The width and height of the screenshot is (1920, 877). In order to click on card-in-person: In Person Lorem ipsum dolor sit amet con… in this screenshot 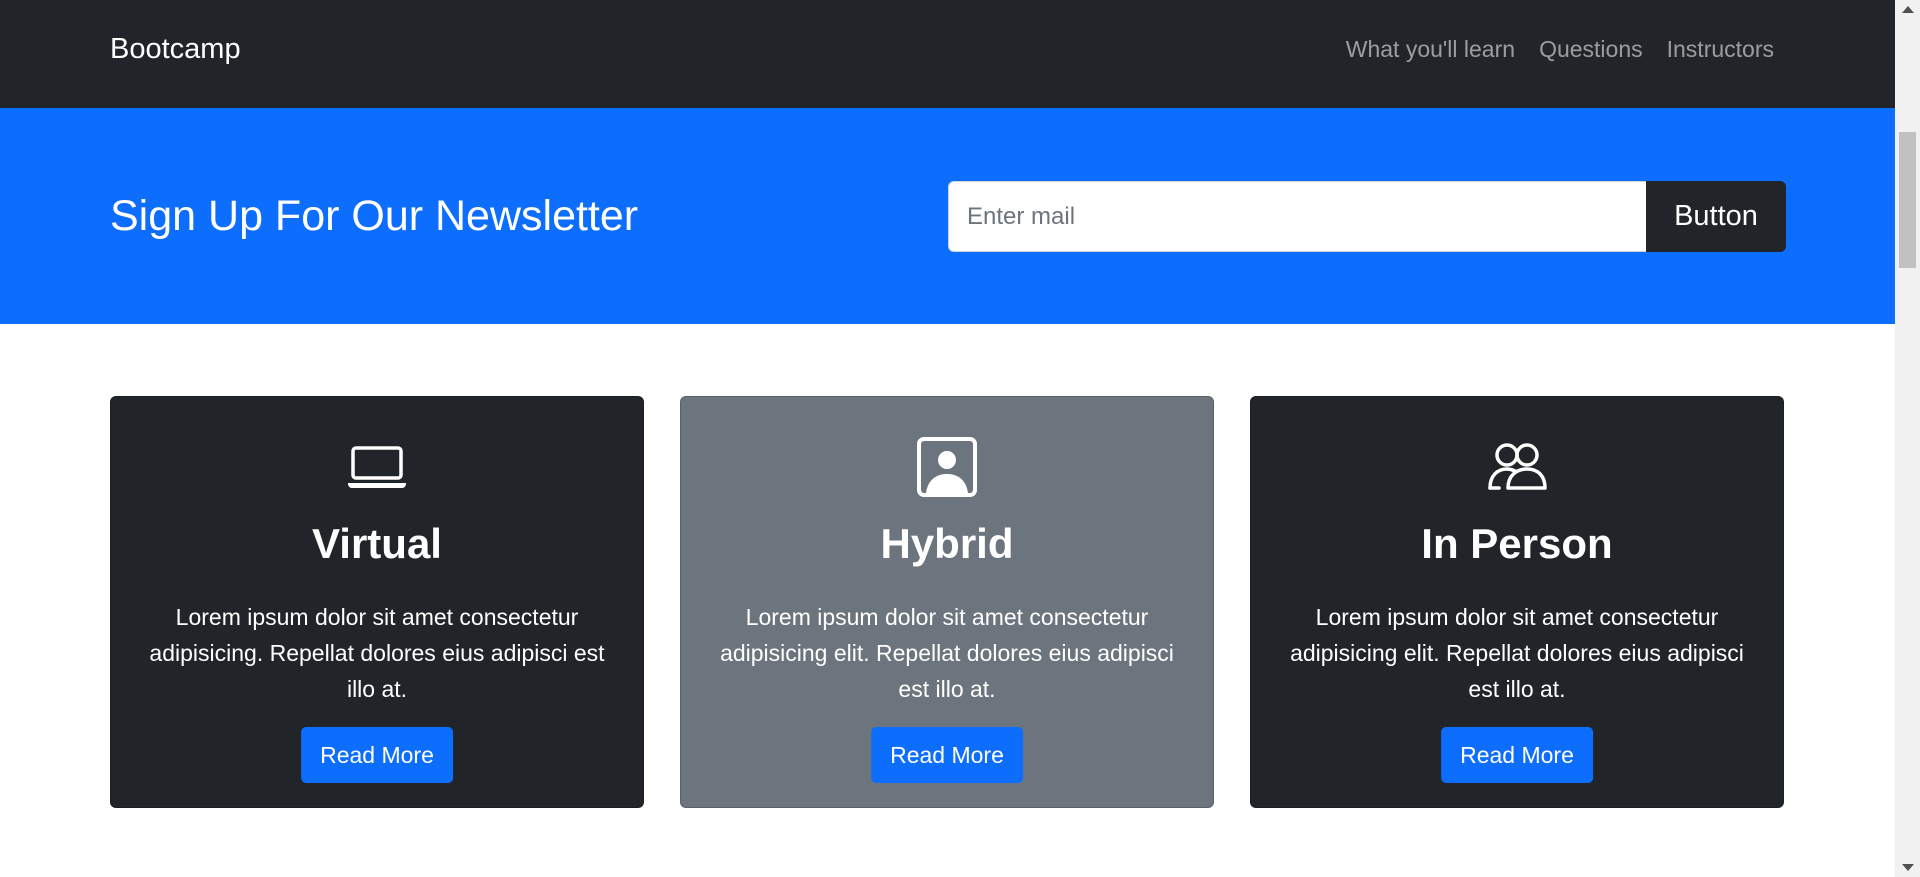, I will do `click(1517, 602)`.